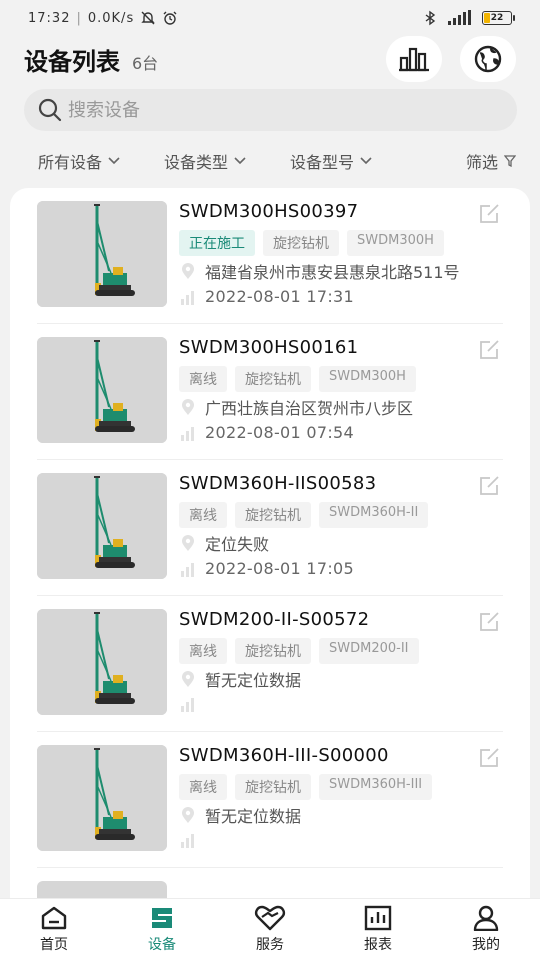 Image resolution: width=540 pixels, height=960 pixels. I want to click on device-id: SWDM360H-IIS00583, so click(278, 483).